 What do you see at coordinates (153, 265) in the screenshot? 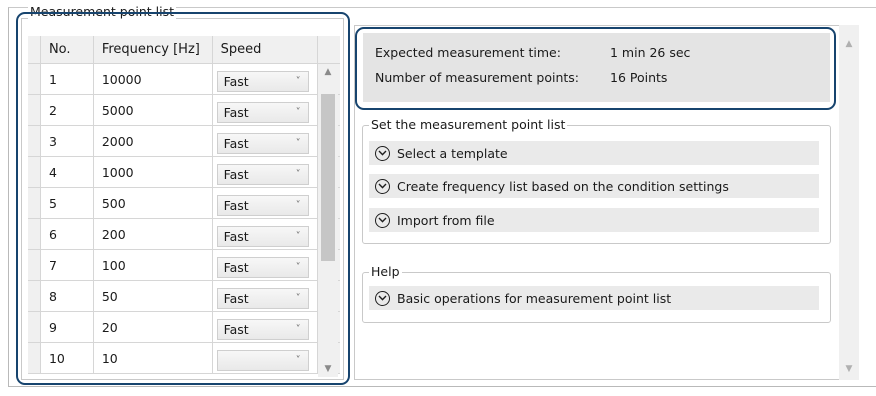
I see `cell-frequency: 100` at bounding box center [153, 265].